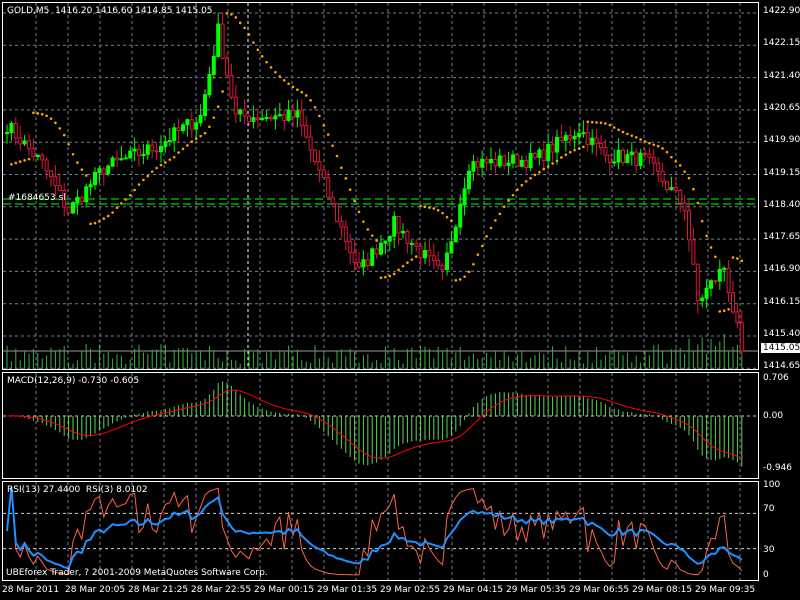 This screenshot has height=600, width=800. Describe the element at coordinates (773, 416) in the screenshot. I see `macd-tick-zero: 0.00` at that location.